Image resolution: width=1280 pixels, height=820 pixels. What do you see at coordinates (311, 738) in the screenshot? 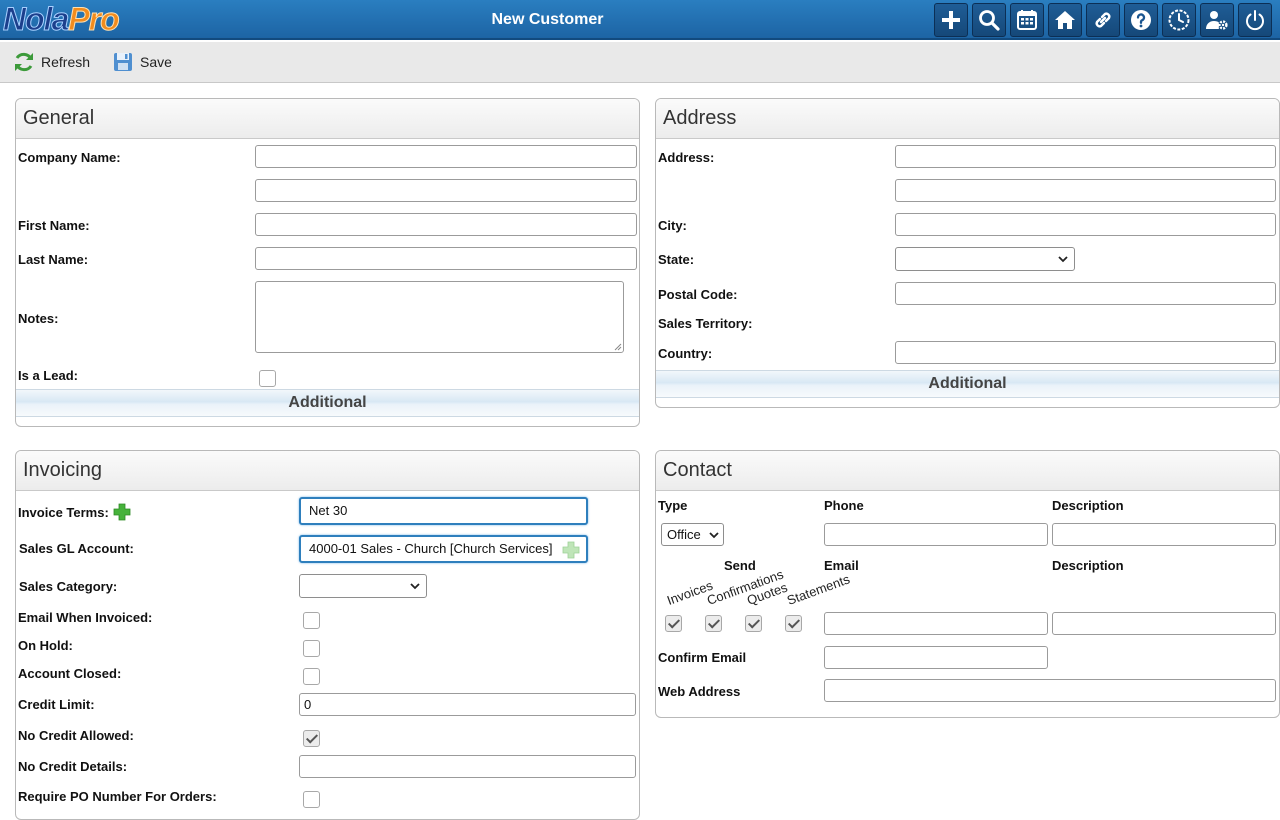
I see `no-credit-allowed-checkbox` at bounding box center [311, 738].